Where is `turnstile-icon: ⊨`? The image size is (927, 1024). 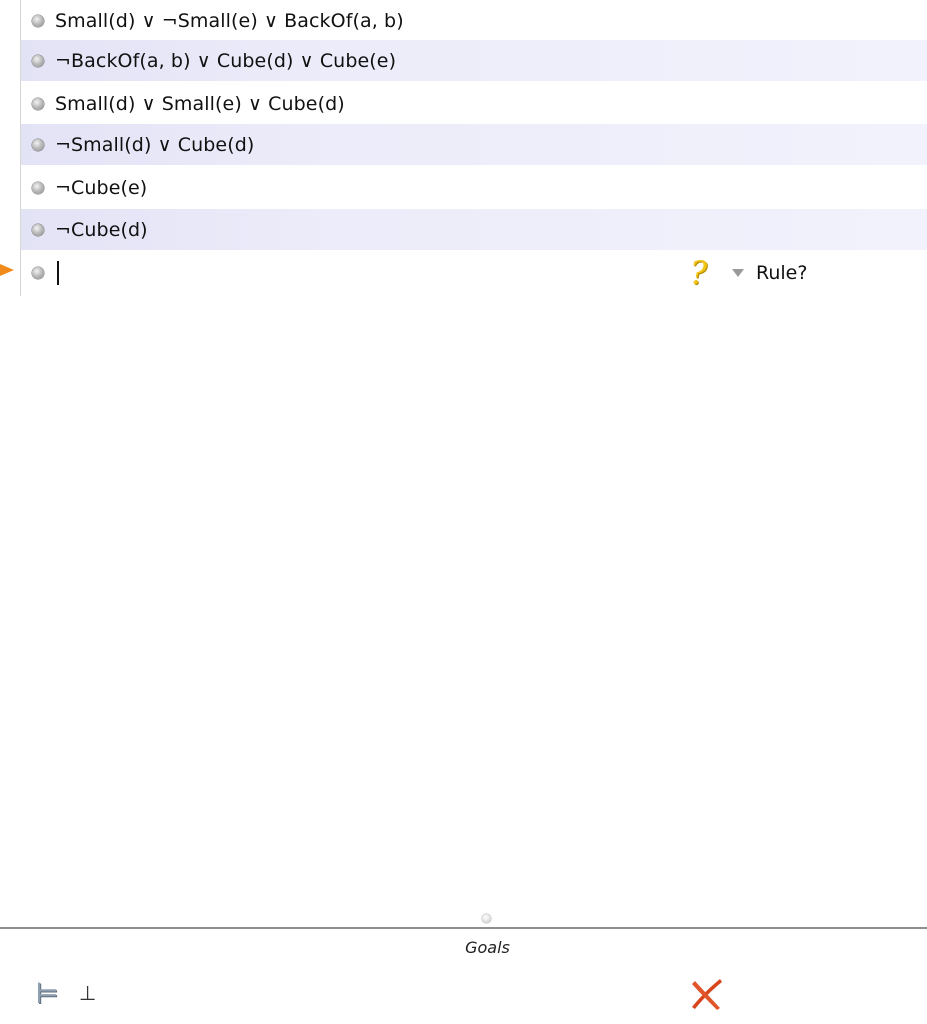 turnstile-icon: ⊨ is located at coordinates (47, 993).